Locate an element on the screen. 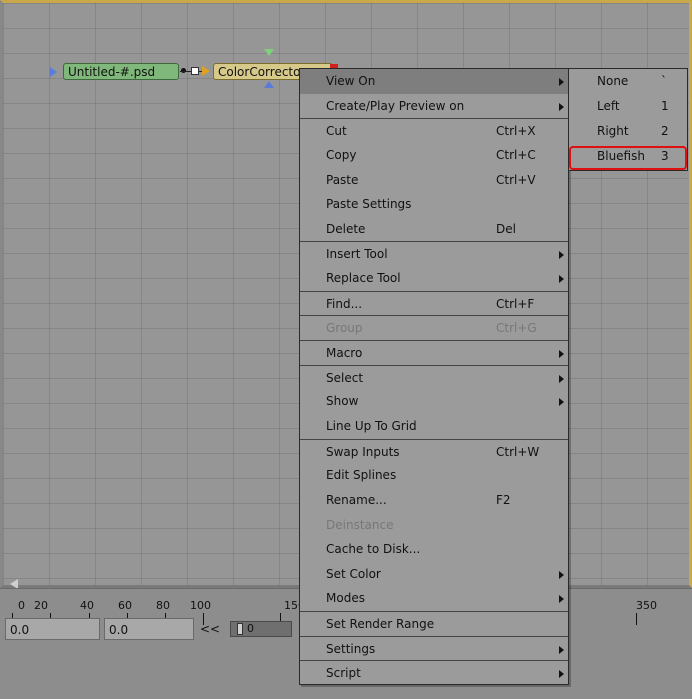 This screenshot has height=699, width=692. submenu-item-label: Right is located at coordinates (613, 131).